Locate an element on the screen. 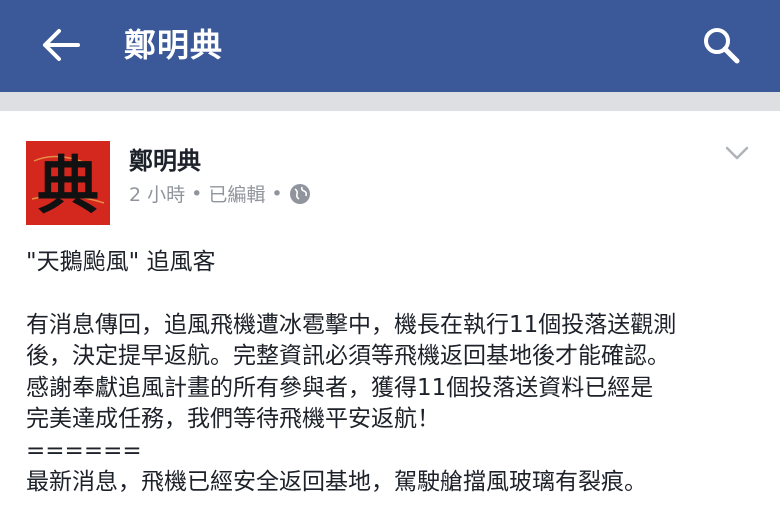  edited-label: 已編輯 is located at coordinates (236, 193).